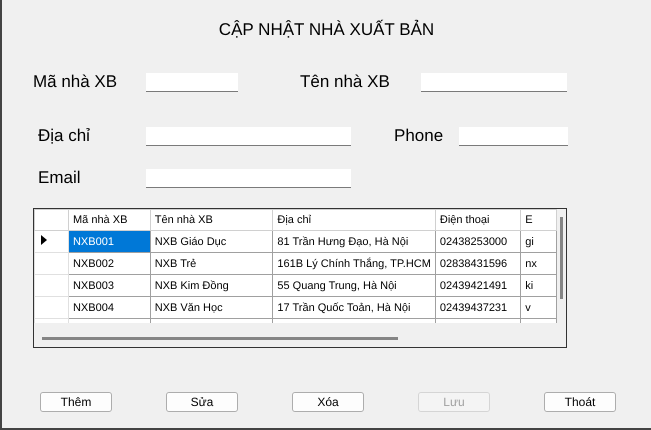  What do you see at coordinates (478, 241) in the screenshot?
I see `table-cell: 02438253000` at bounding box center [478, 241].